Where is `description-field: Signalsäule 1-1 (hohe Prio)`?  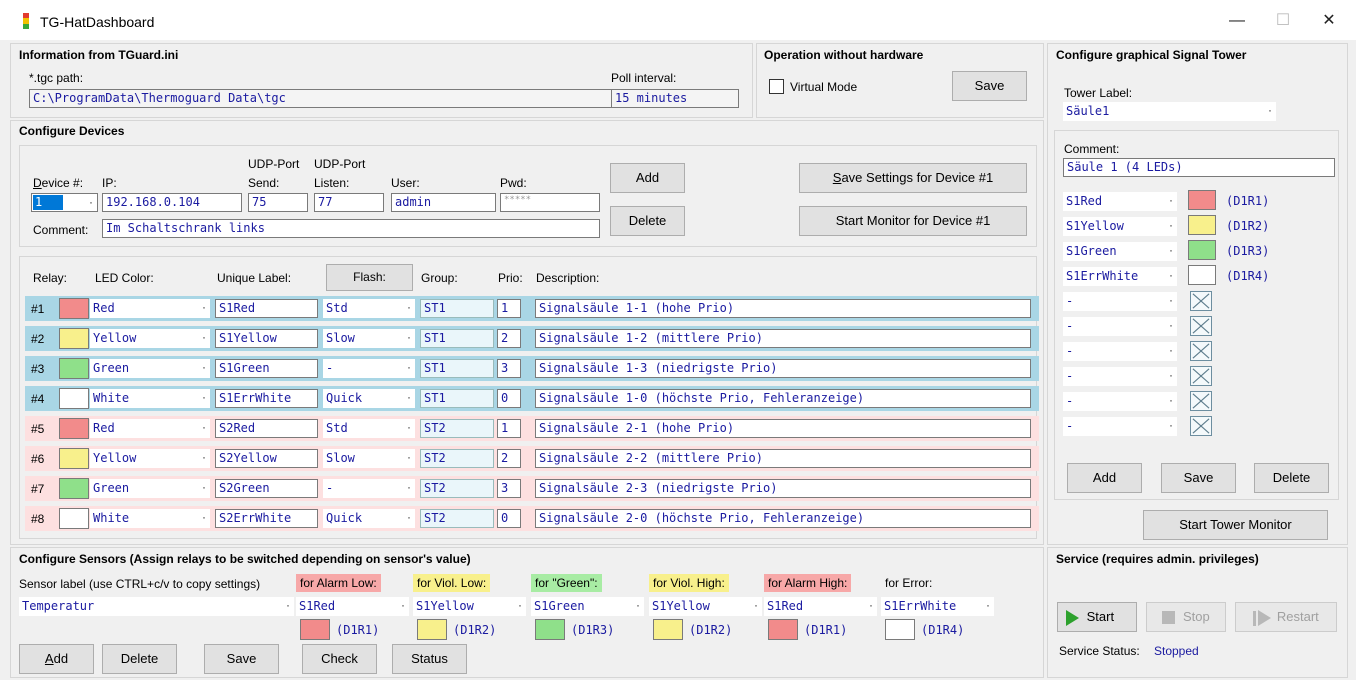 description-field: Signalsäule 1-1 (hohe Prio) is located at coordinates (783, 308).